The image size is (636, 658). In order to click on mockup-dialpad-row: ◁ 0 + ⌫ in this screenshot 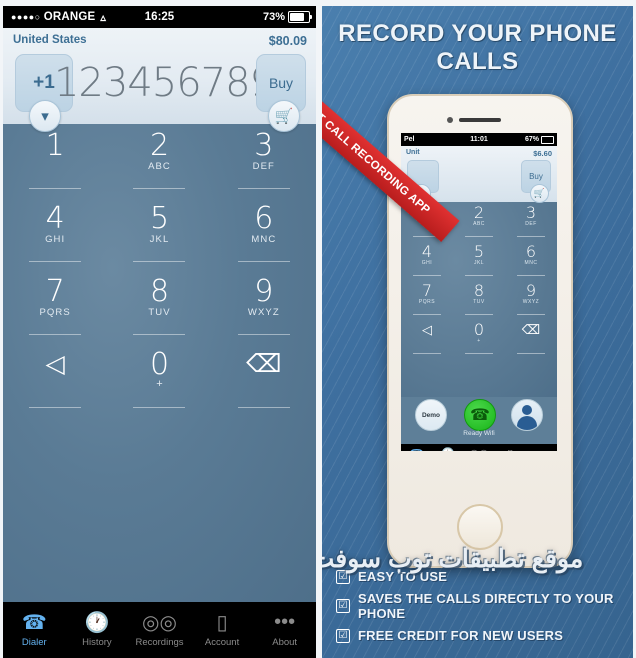, I will do `click(479, 338)`.